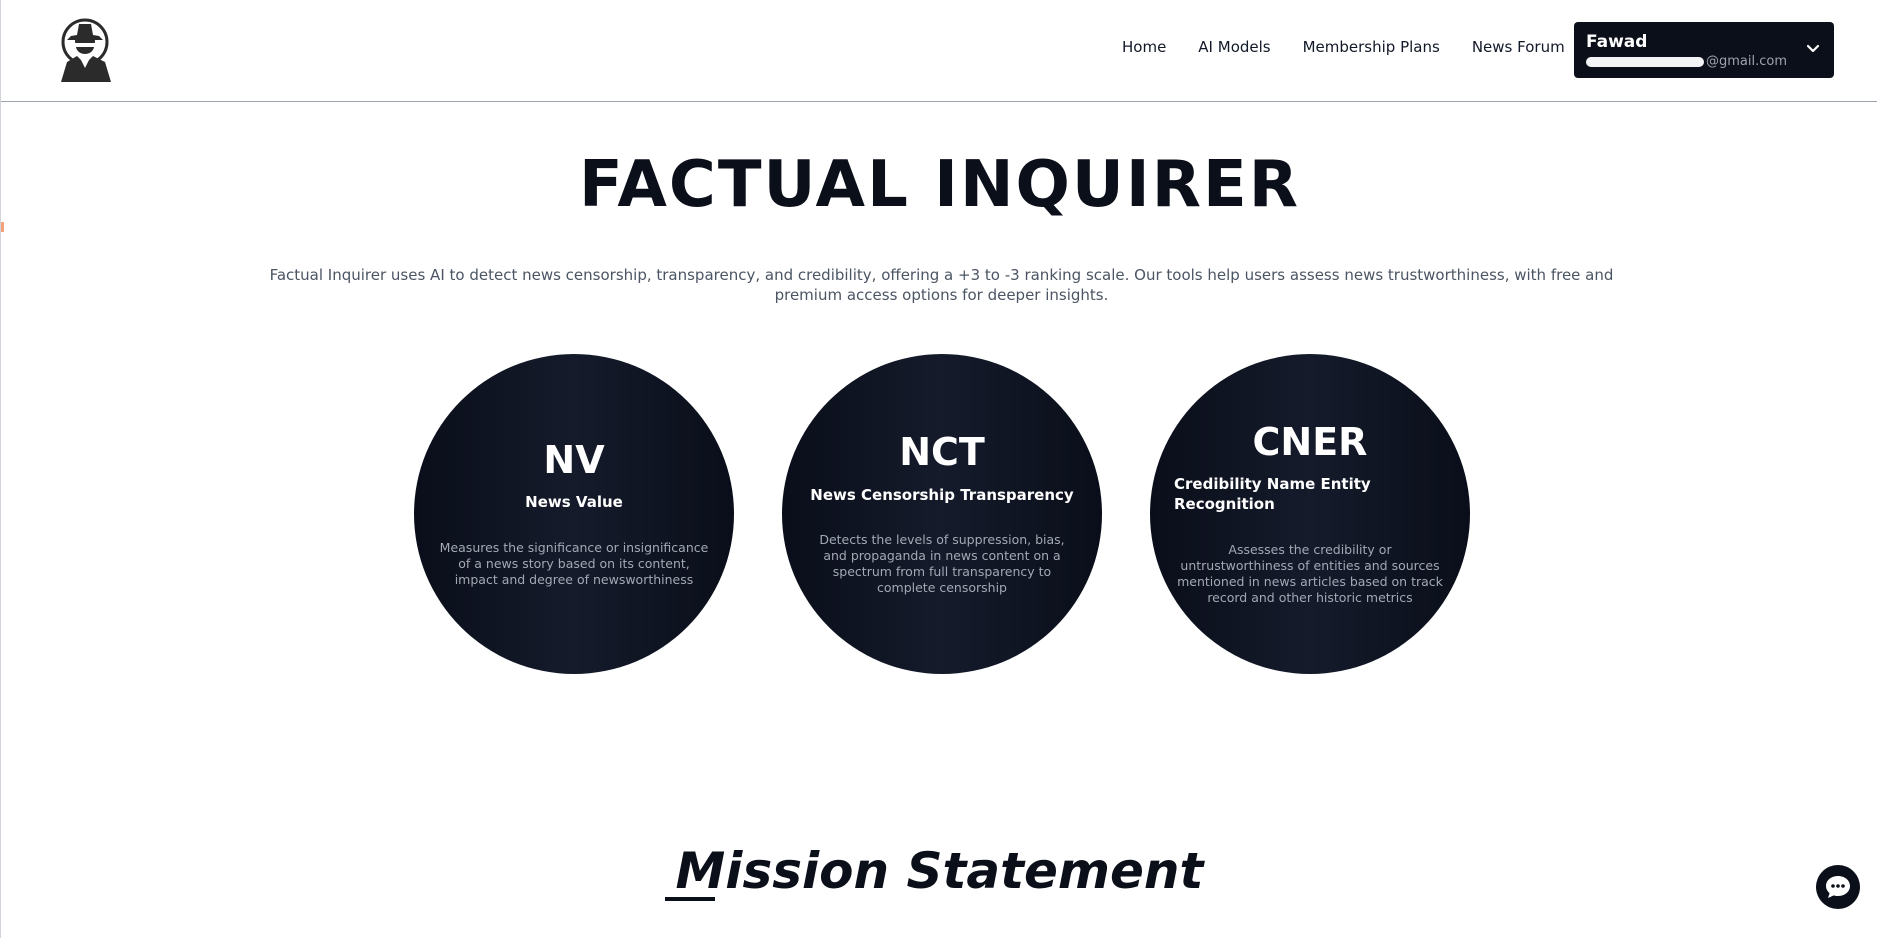 This screenshot has height=938, width=1877. What do you see at coordinates (1144, 47) in the screenshot?
I see `nav-home: Home` at bounding box center [1144, 47].